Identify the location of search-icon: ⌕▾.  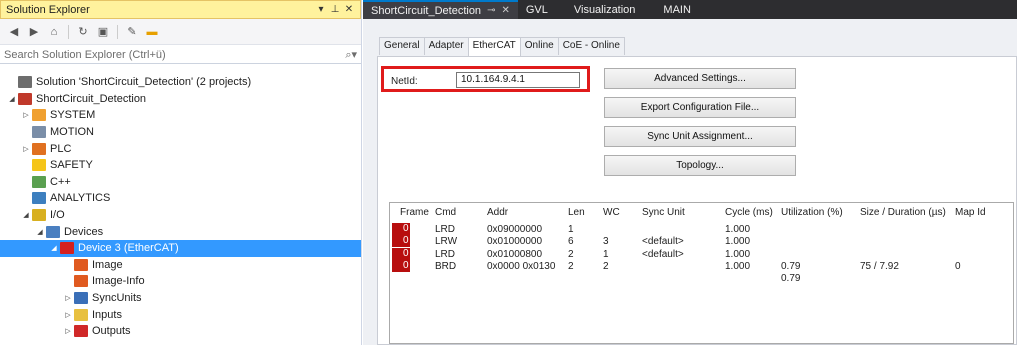
(351, 55).